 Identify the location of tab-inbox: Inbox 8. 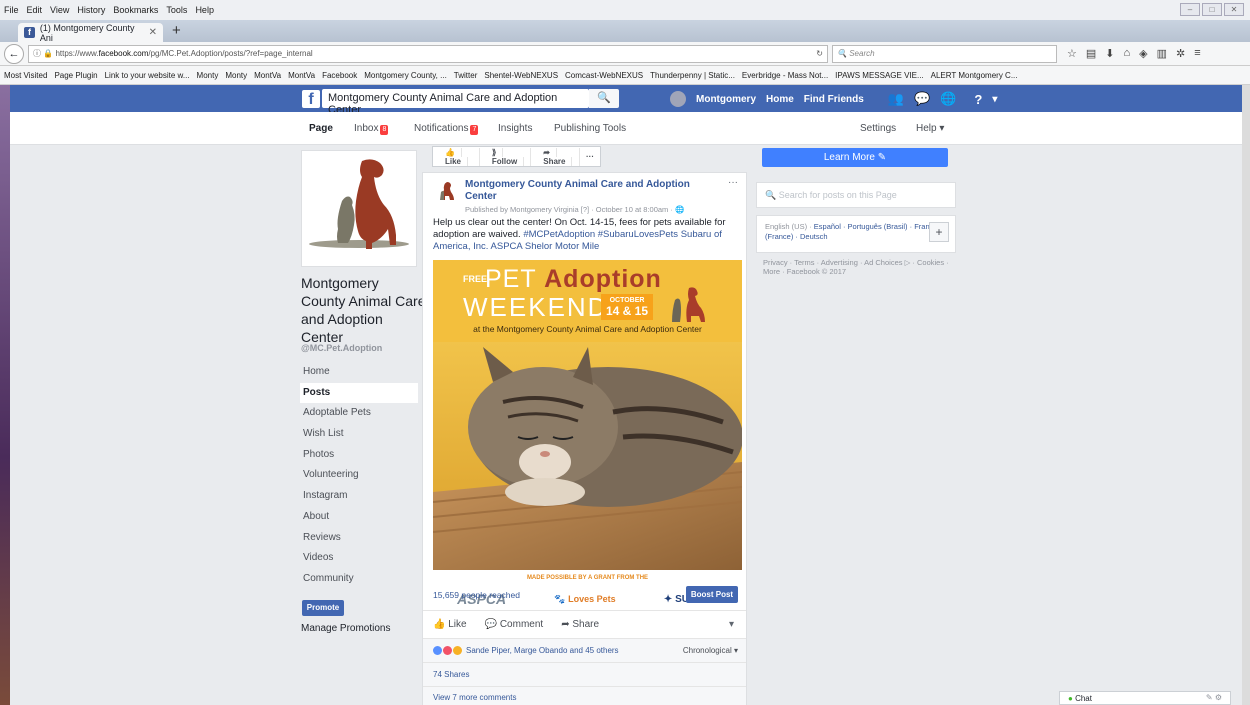
(371, 129).